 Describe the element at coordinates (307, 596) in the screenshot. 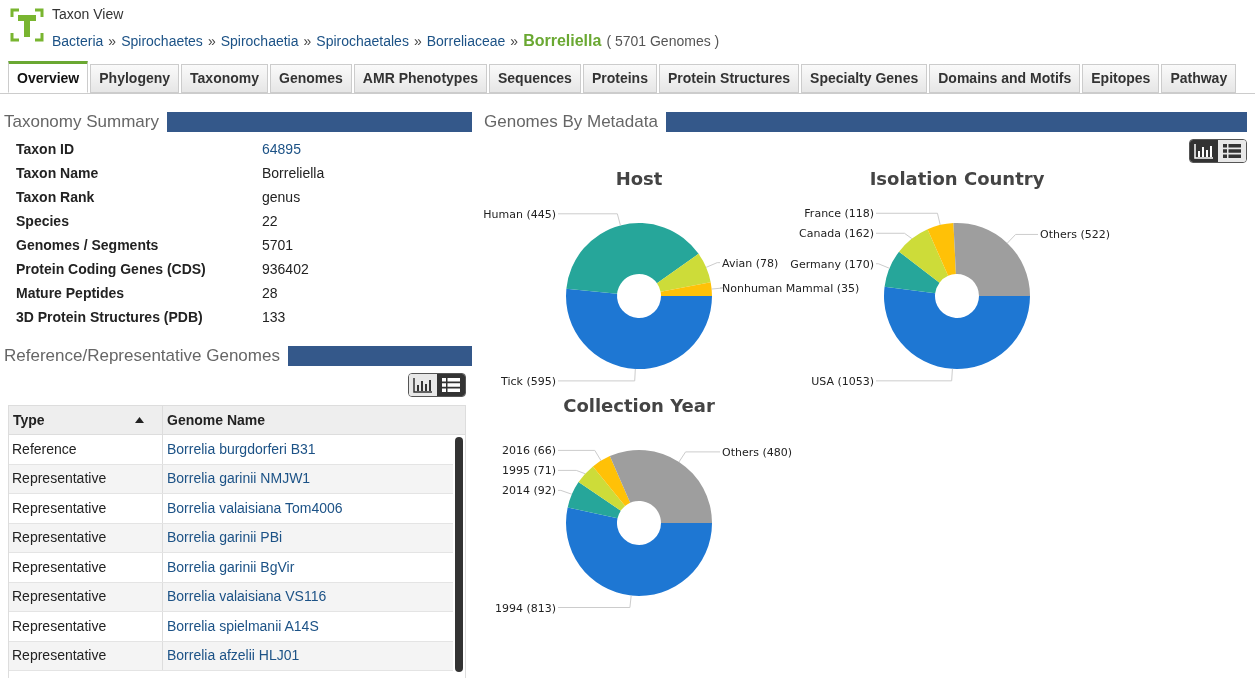

I see `genome-link: Borrelia valaisiana VS116` at that location.